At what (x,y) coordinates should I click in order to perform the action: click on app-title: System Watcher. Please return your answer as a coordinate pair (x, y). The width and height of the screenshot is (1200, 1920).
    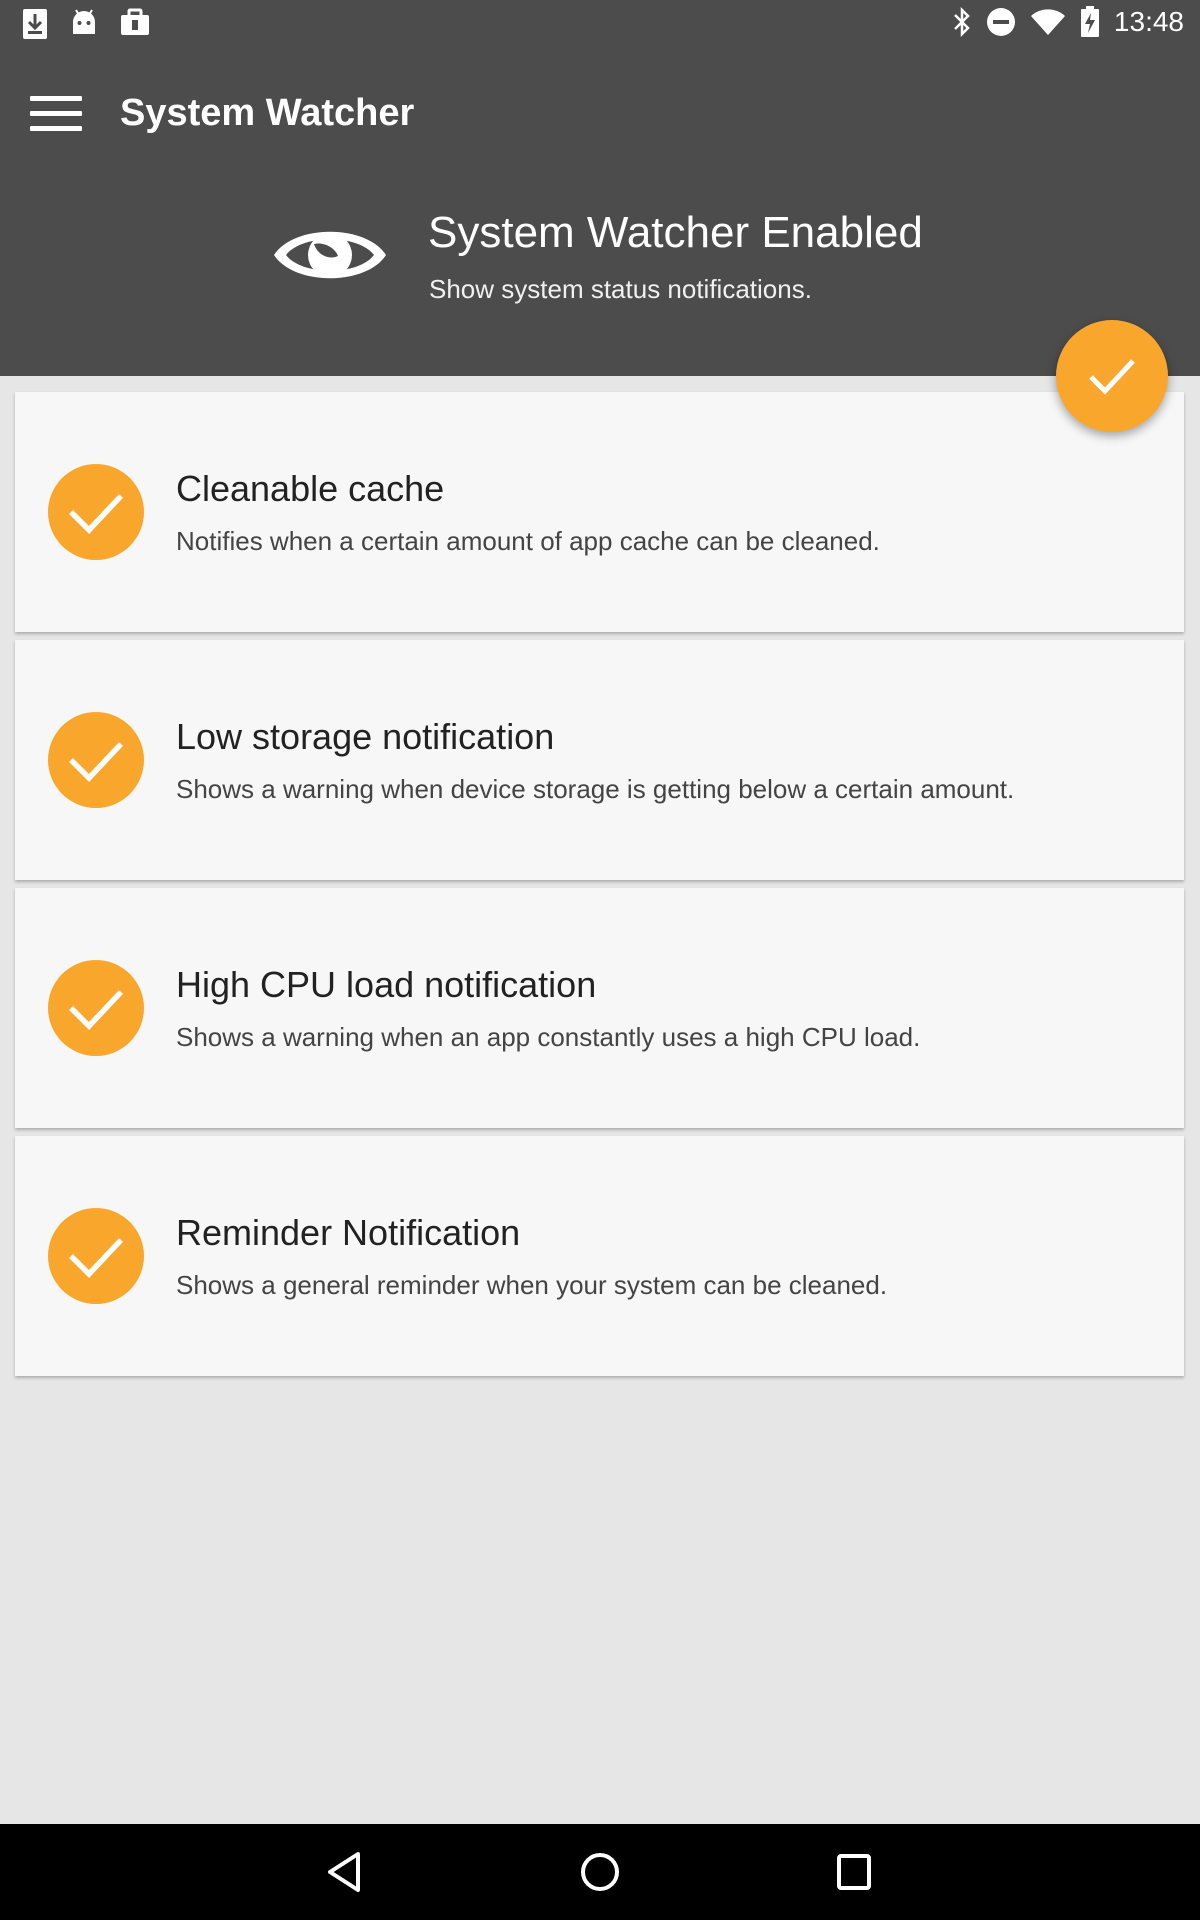
    Looking at the image, I should click on (267, 113).